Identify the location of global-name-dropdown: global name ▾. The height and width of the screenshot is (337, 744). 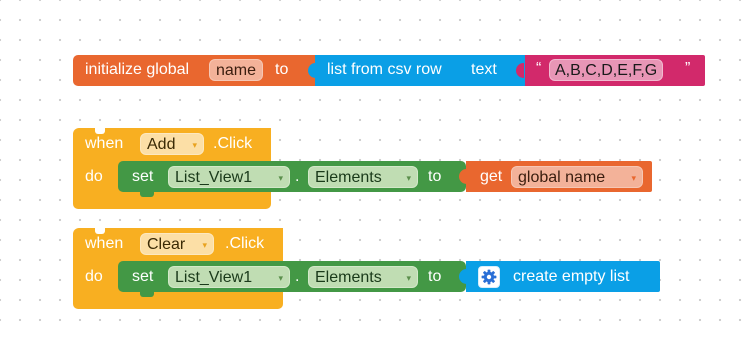
(577, 177).